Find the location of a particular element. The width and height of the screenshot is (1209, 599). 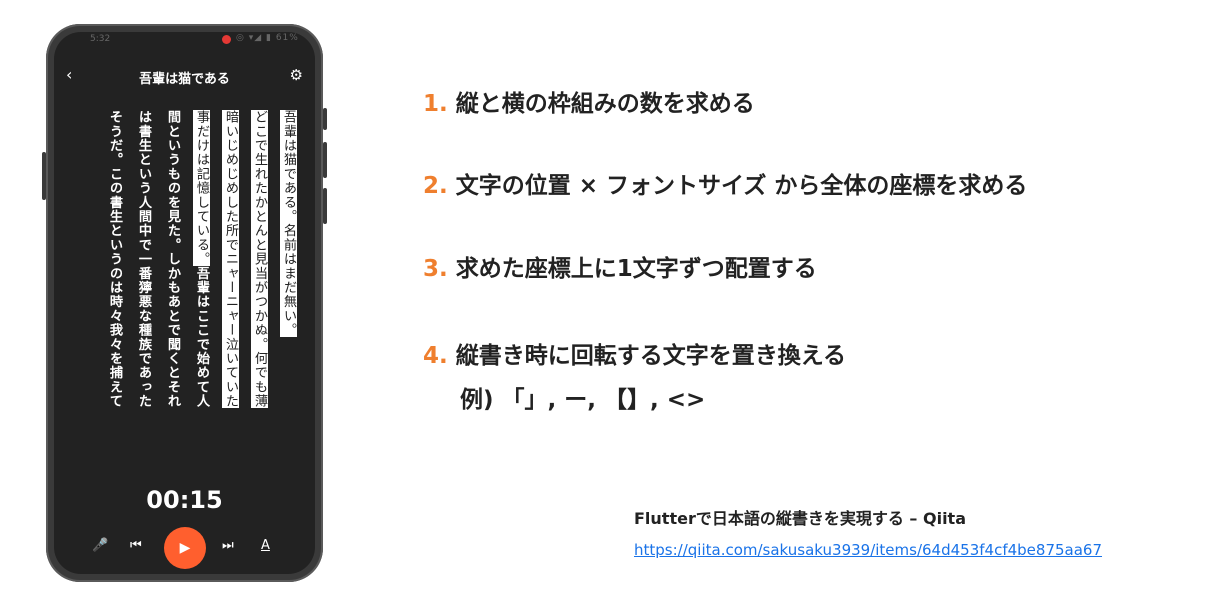

text-column: 吾輩は猫である。名前はまだ無い。 is located at coordinates (288, 300).